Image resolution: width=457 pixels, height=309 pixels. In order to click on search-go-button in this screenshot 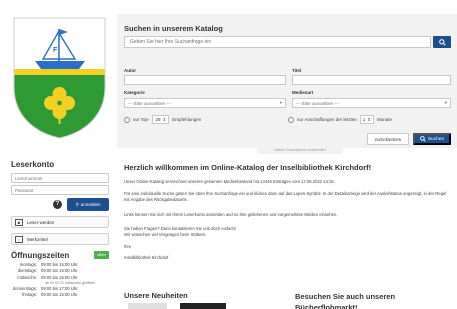, I will do `click(442, 42)`.